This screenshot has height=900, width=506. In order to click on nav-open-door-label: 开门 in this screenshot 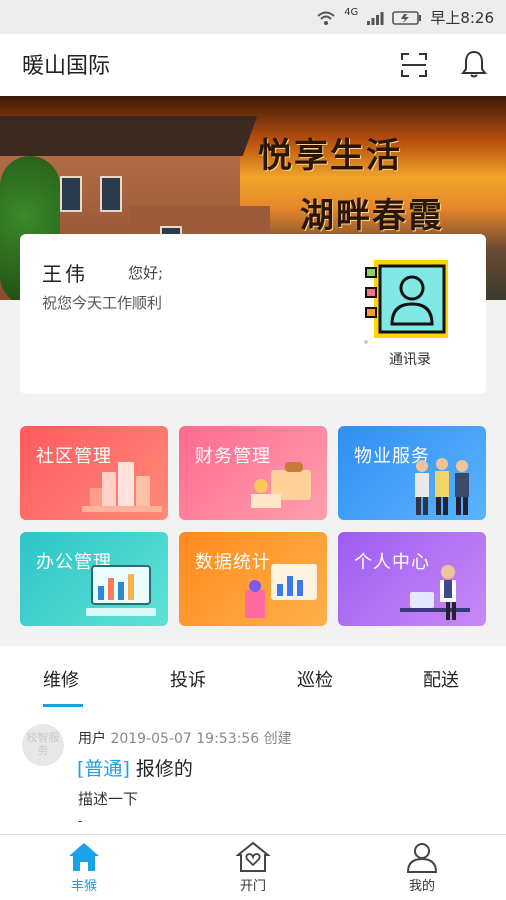, I will do `click(252, 886)`.